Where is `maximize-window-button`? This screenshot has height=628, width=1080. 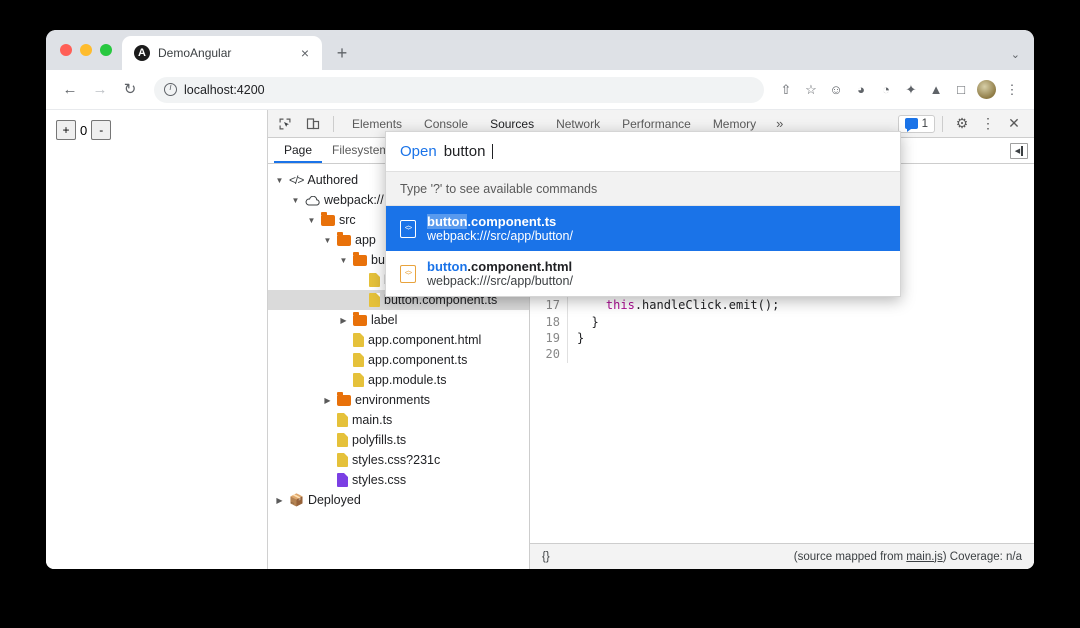
maximize-window-button is located at coordinates (106, 50).